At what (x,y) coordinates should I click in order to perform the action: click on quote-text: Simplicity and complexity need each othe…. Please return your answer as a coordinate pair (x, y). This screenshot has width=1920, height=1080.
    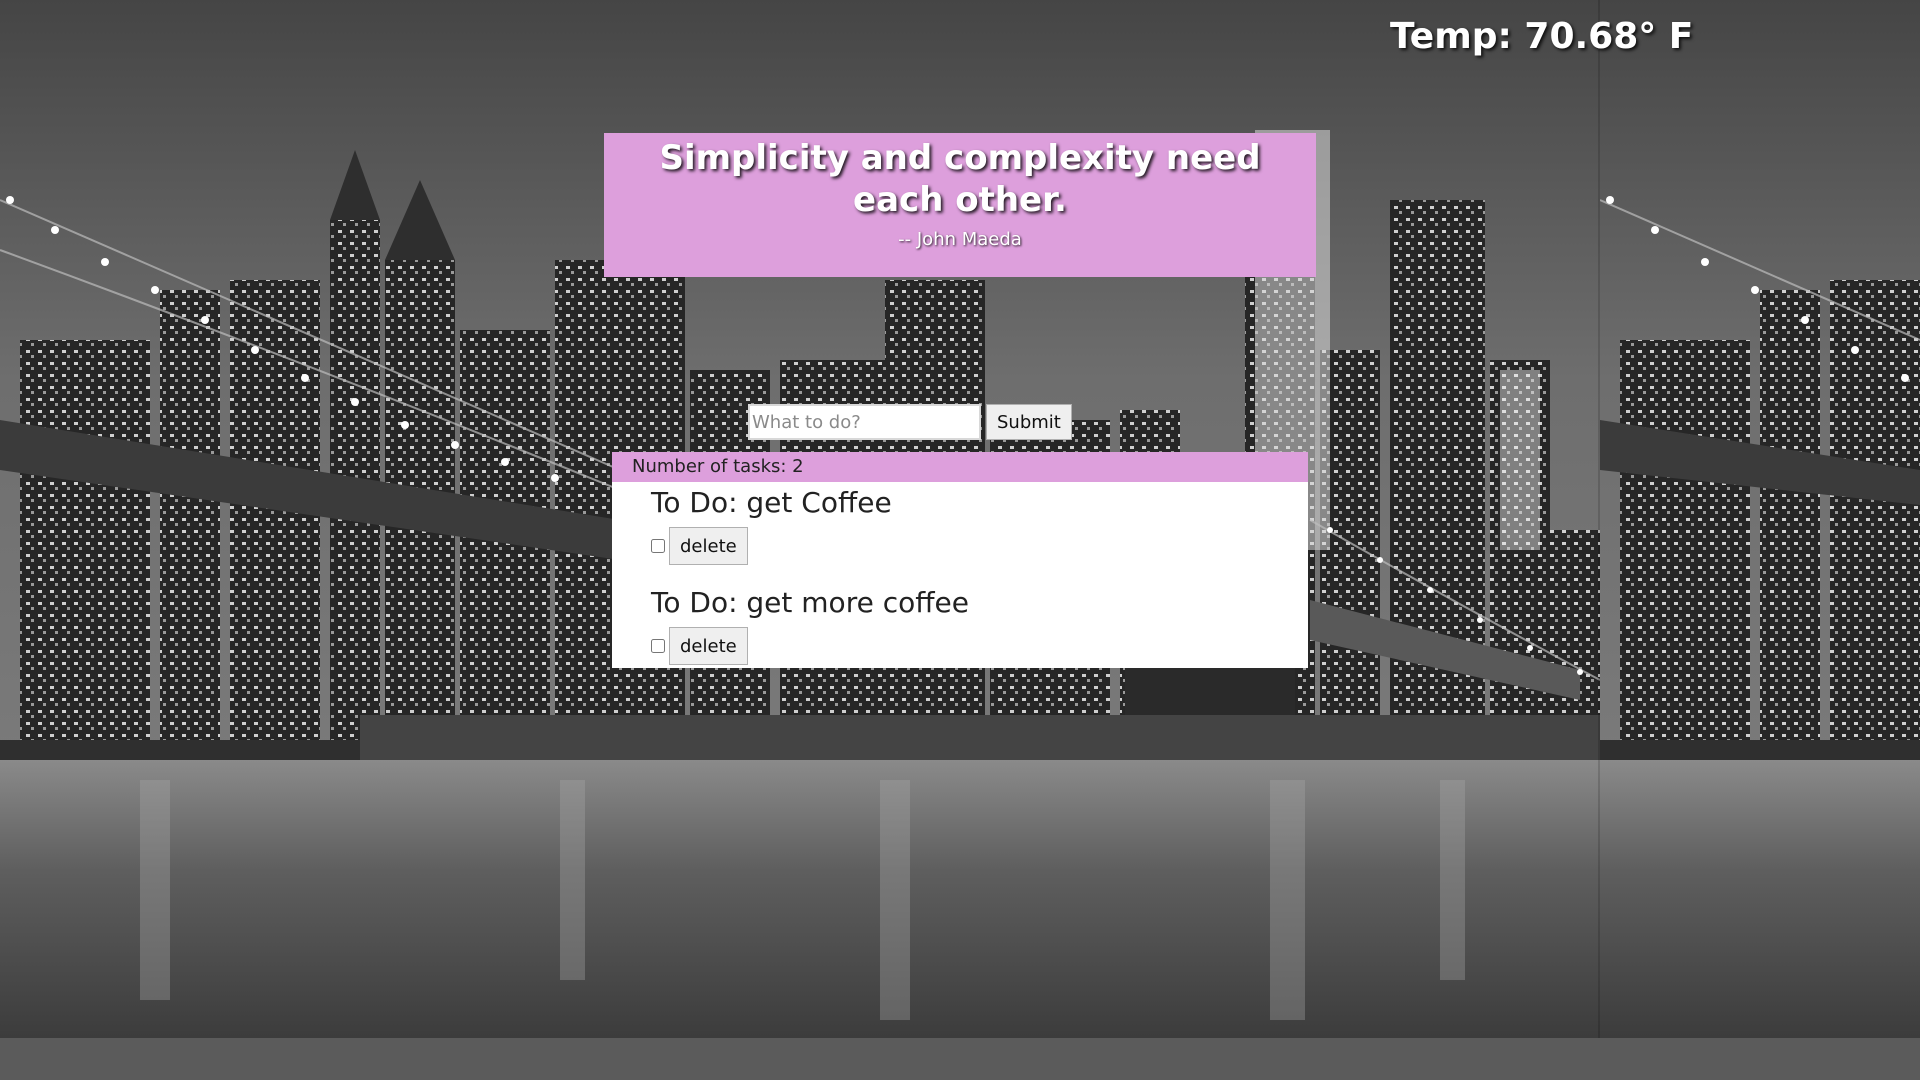
    Looking at the image, I should click on (960, 179).